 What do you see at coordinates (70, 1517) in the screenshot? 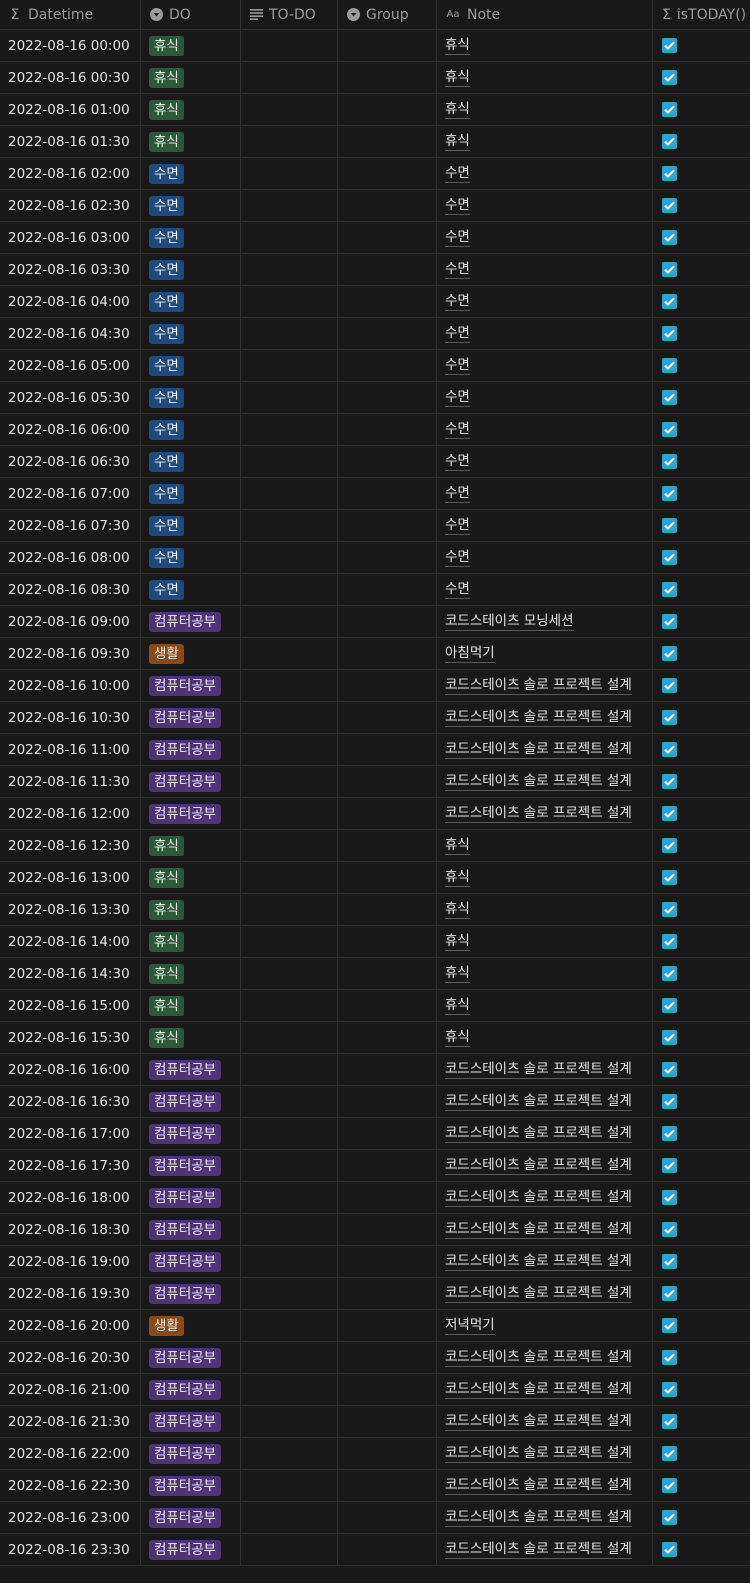
I see `datetime-cell: 2022-08-16 23:00` at bounding box center [70, 1517].